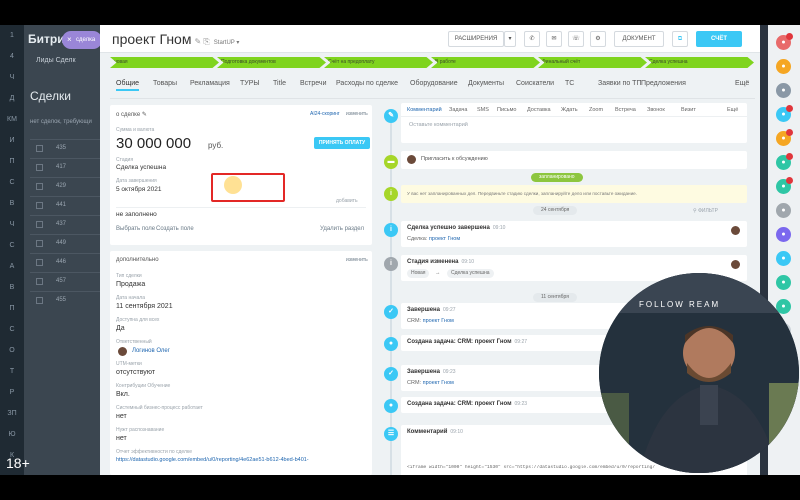 The width and height of the screenshot is (800, 500). Describe the element at coordinates (12, 35) in the screenshot. I see `left-nav-item: 1` at that location.